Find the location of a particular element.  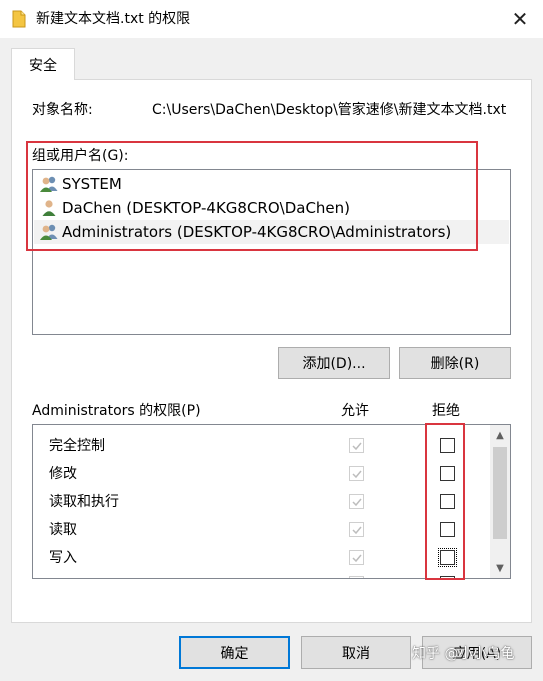

perm-row-full-control: 完全控制 is located at coordinates (260, 446).